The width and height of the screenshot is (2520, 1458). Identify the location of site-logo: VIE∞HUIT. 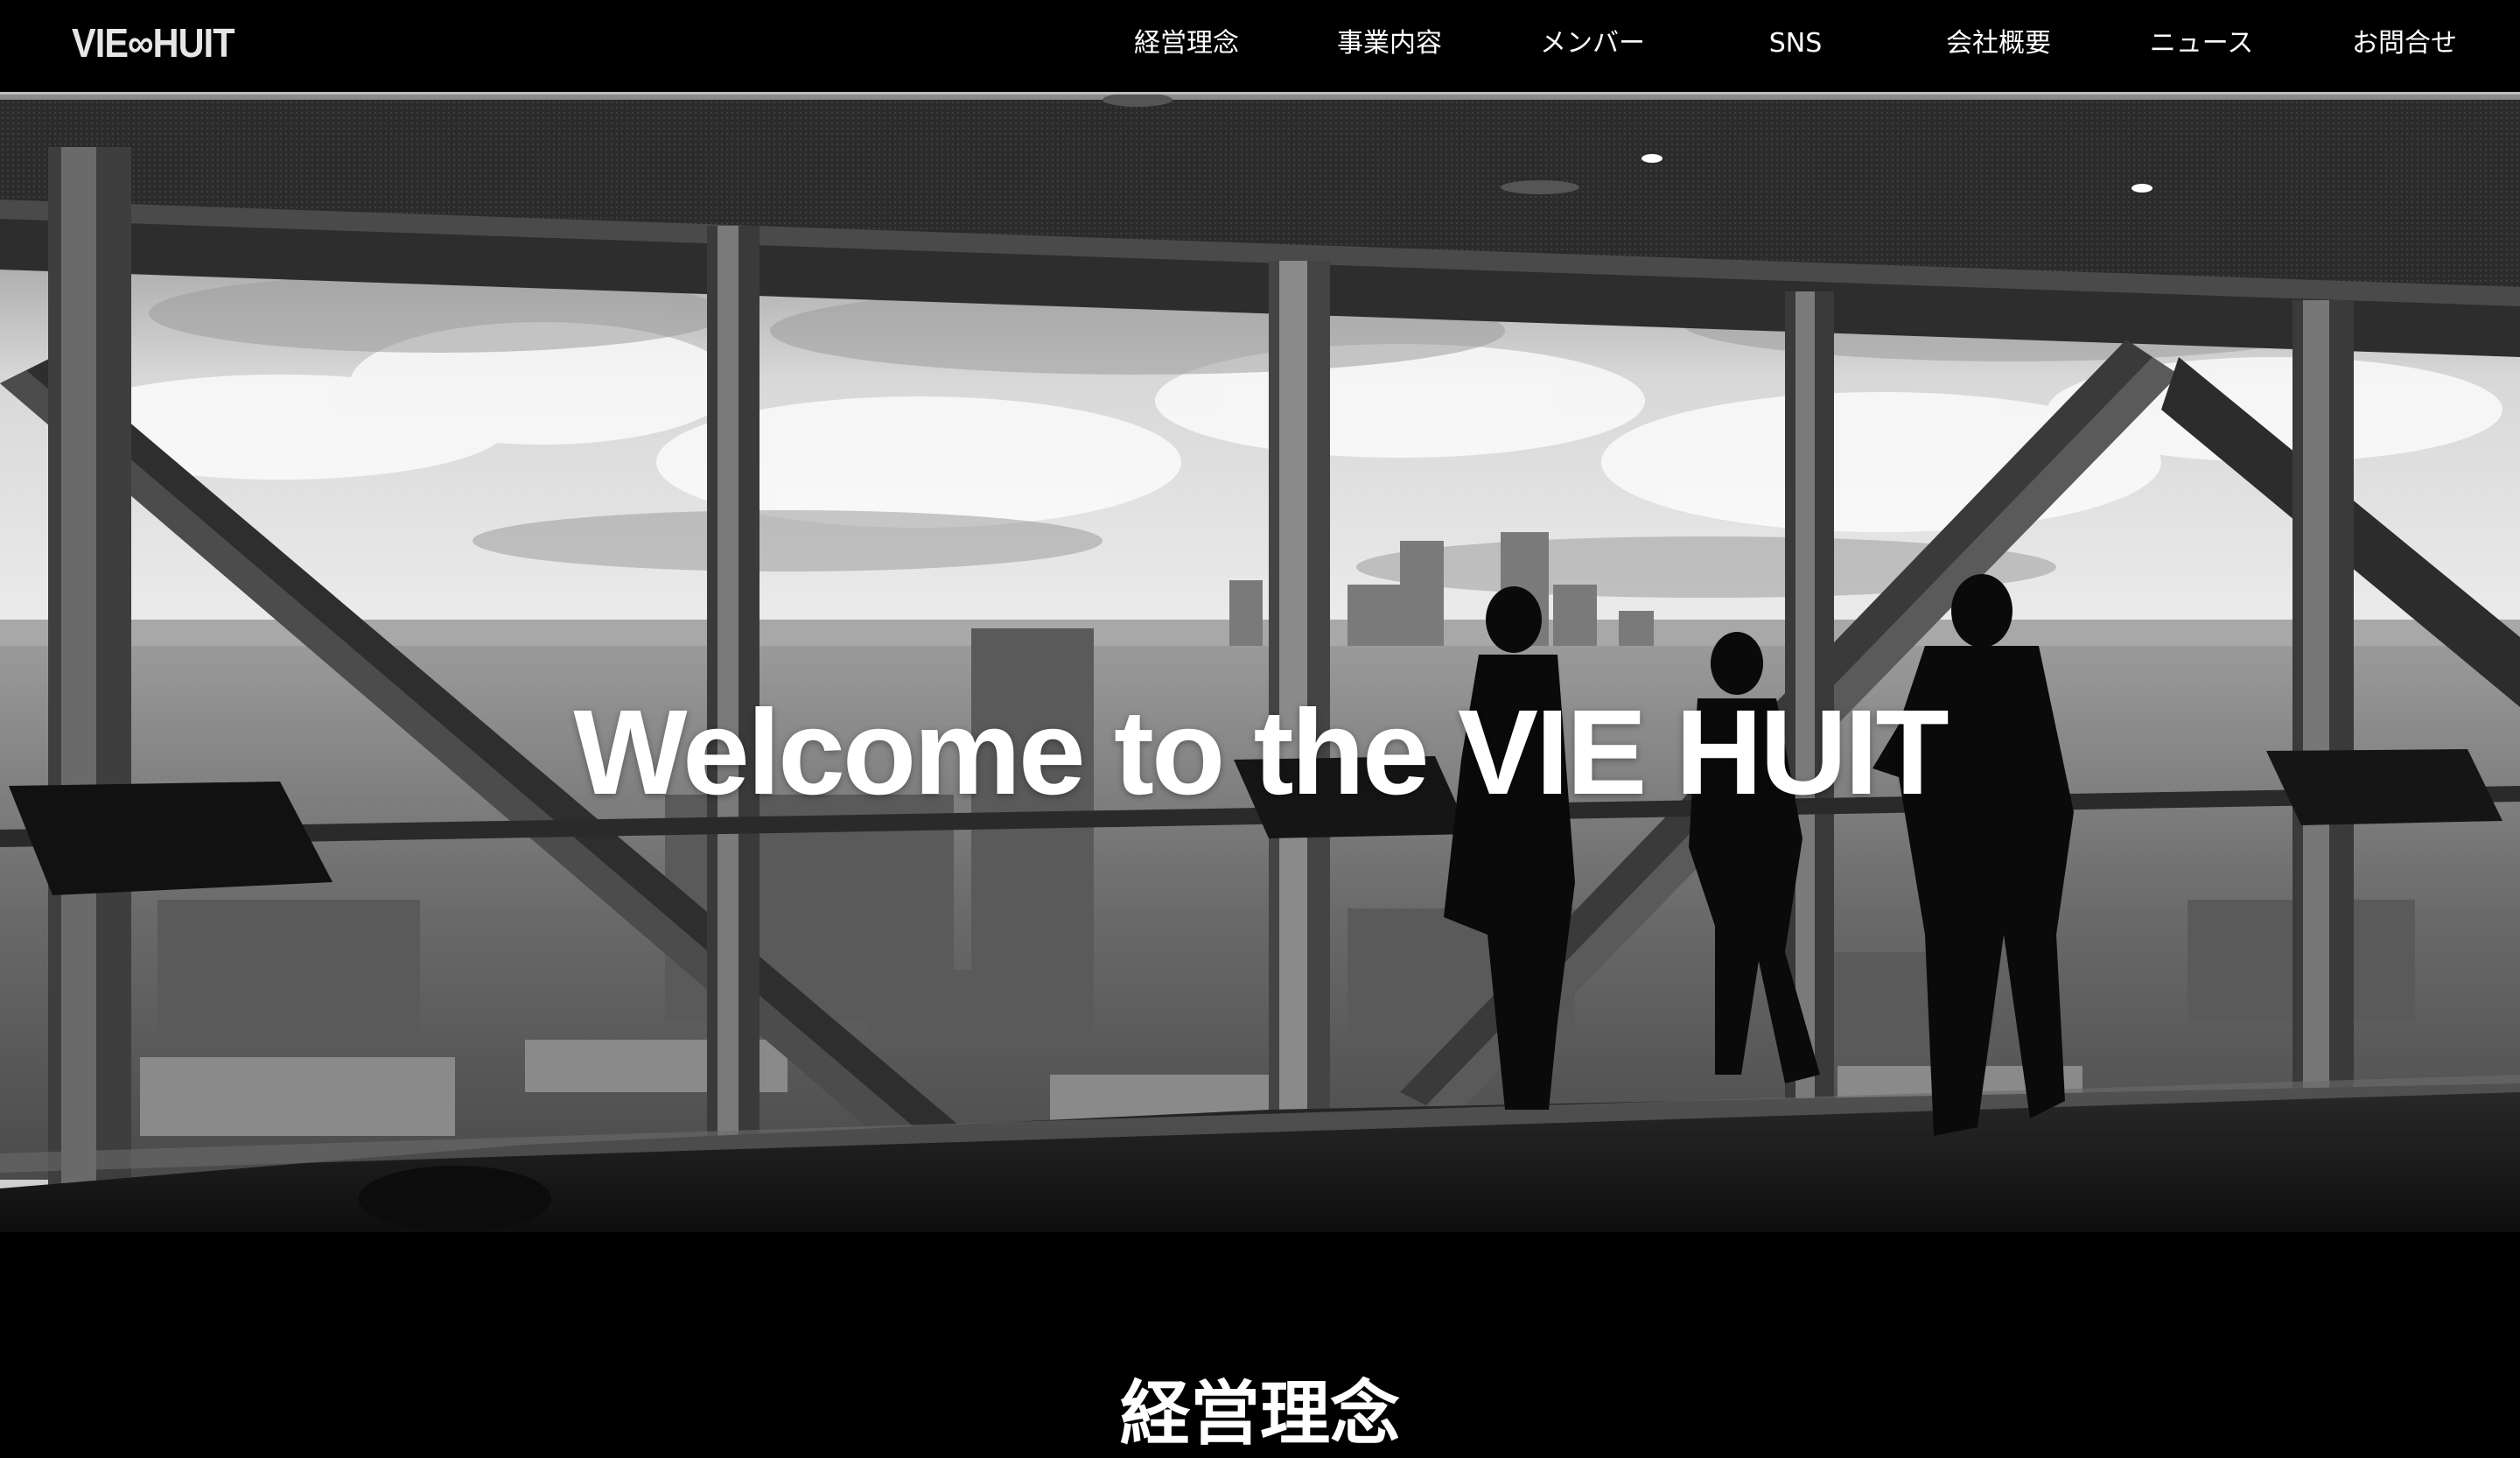
(153, 43).